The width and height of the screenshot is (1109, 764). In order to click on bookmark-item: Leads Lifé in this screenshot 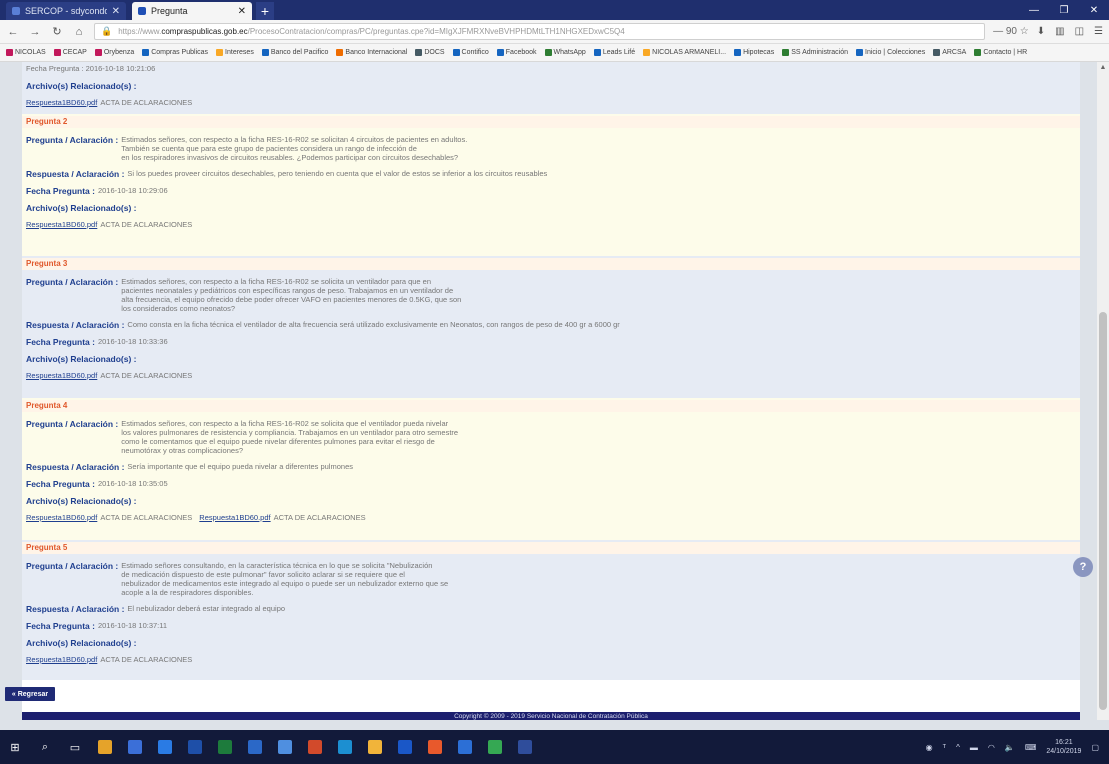, I will do `click(614, 52)`.